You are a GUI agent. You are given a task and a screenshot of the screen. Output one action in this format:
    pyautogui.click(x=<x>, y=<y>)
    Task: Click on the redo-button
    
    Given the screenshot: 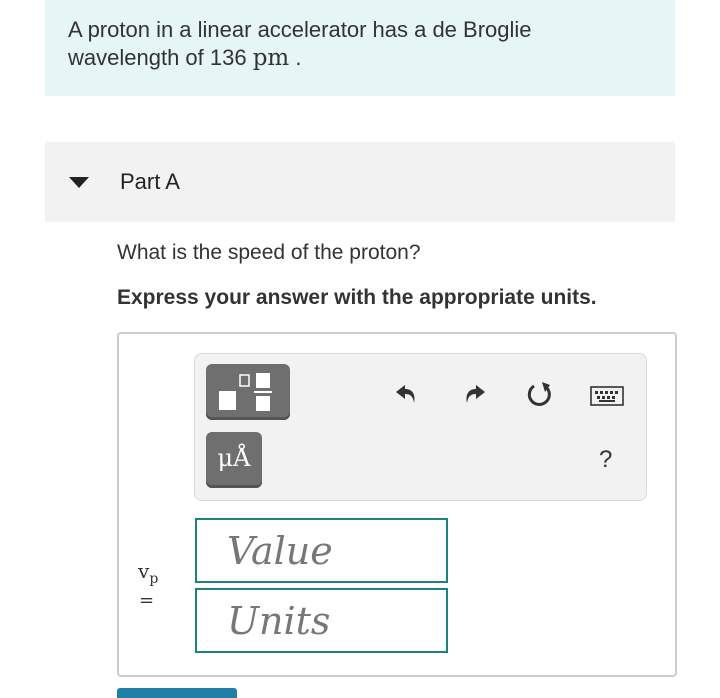 What is the action you would take?
    pyautogui.click(x=474, y=394)
    